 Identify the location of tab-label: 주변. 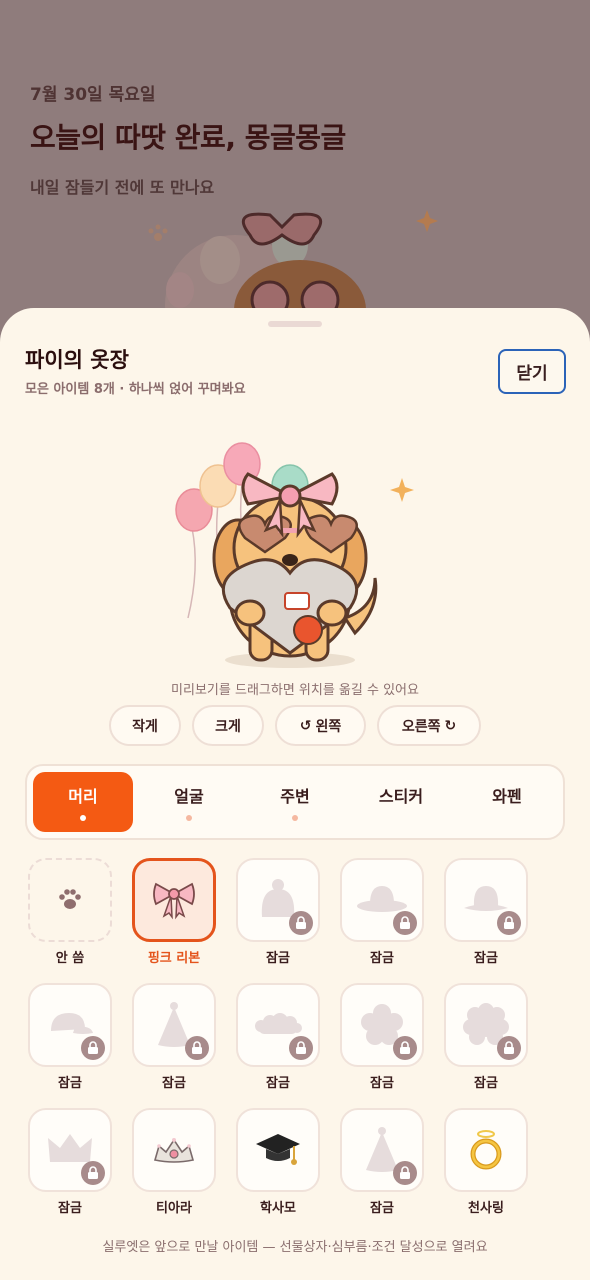
(295, 796).